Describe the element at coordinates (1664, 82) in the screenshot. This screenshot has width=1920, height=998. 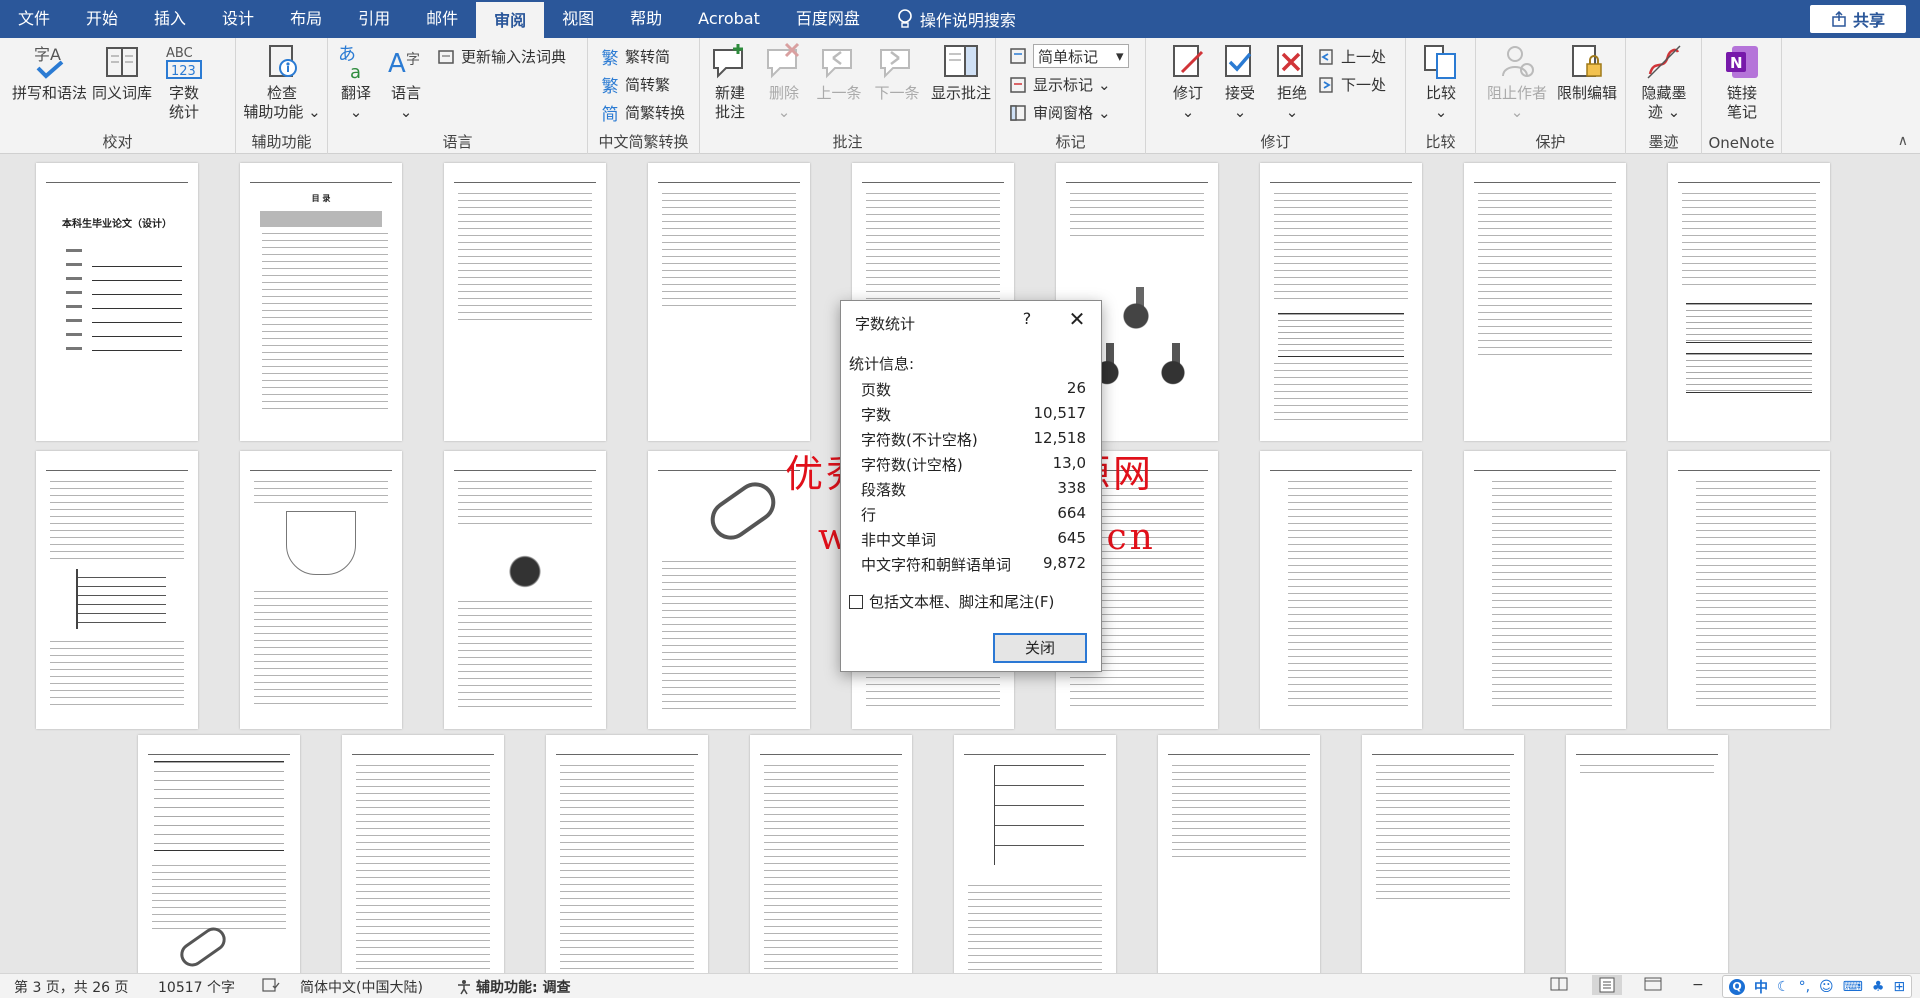
I see `hide-ink-button: 隐藏墨 迹 ⌄` at that location.